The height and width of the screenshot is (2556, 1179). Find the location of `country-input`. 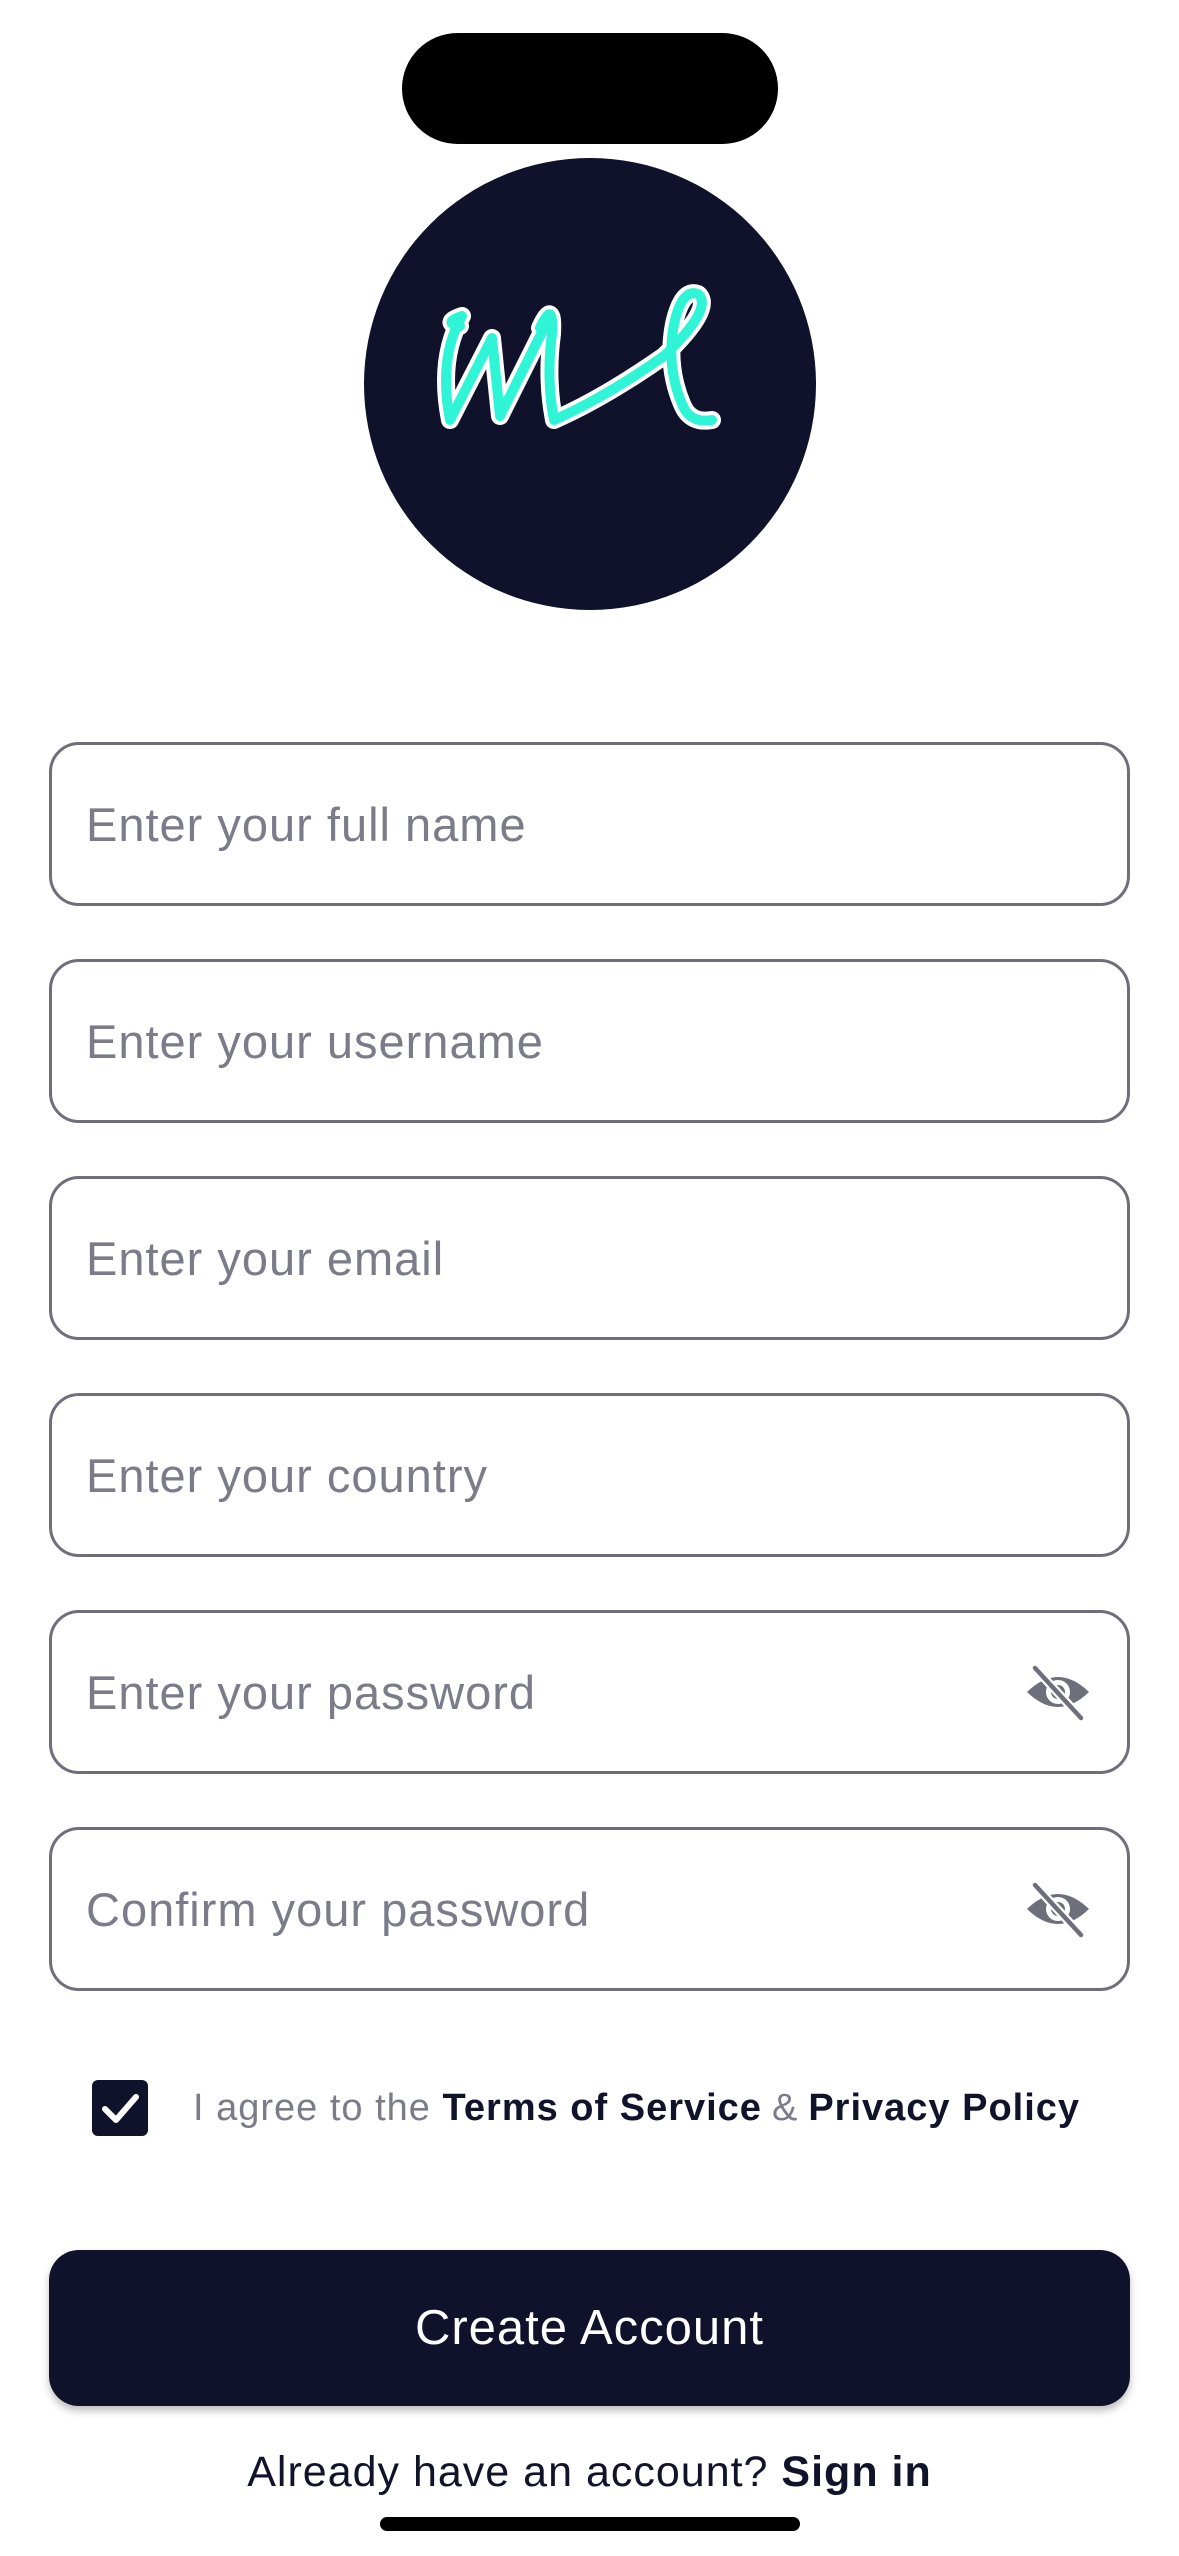

country-input is located at coordinates (536, 1475).